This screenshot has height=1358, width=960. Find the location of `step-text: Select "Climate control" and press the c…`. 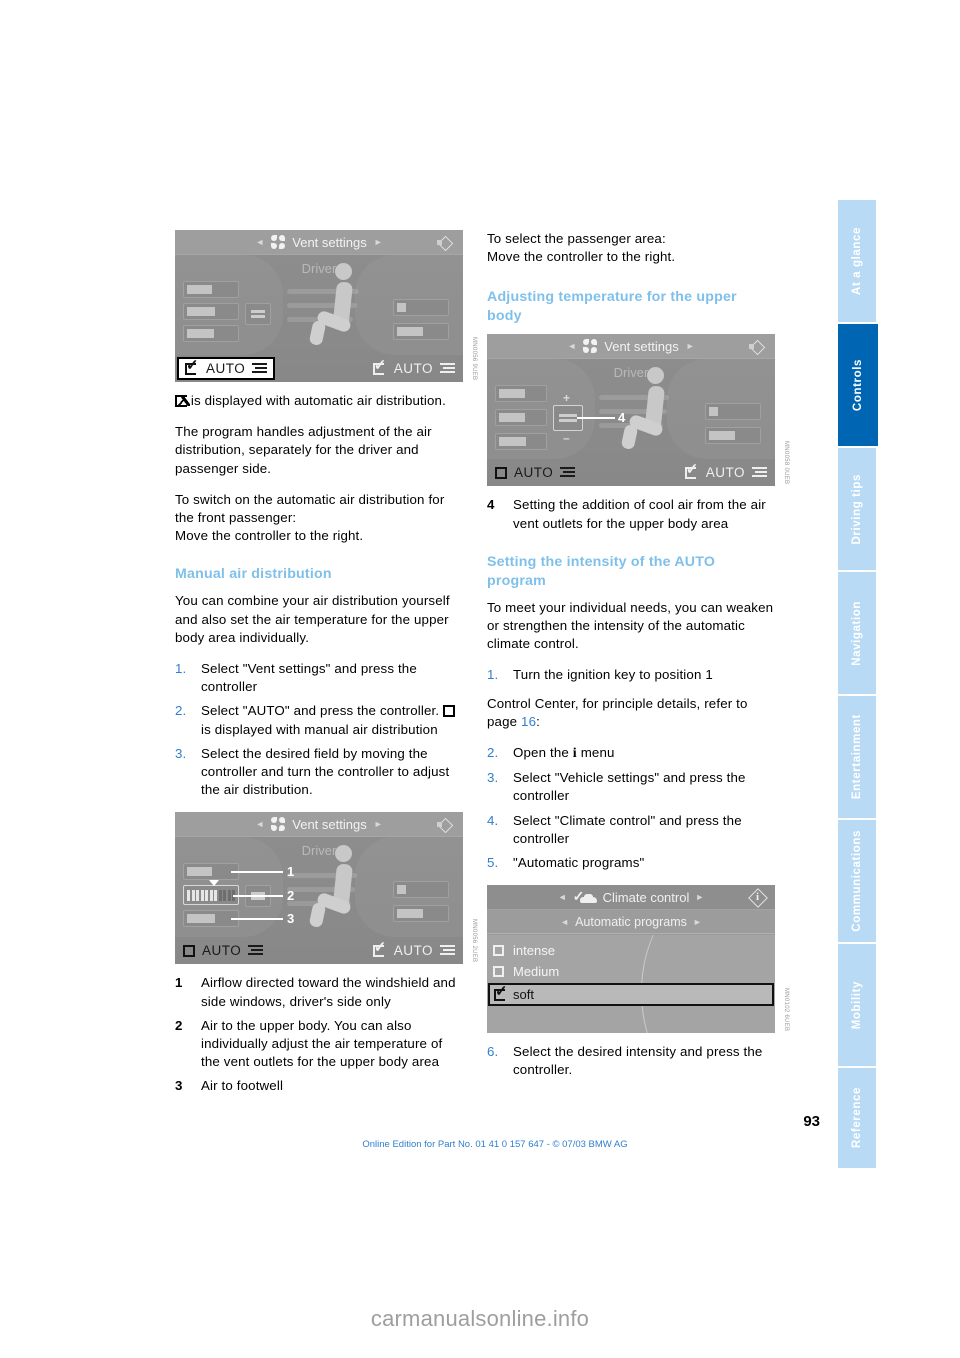

step-text: Select "Climate control" and press the c… is located at coordinates (627, 829).